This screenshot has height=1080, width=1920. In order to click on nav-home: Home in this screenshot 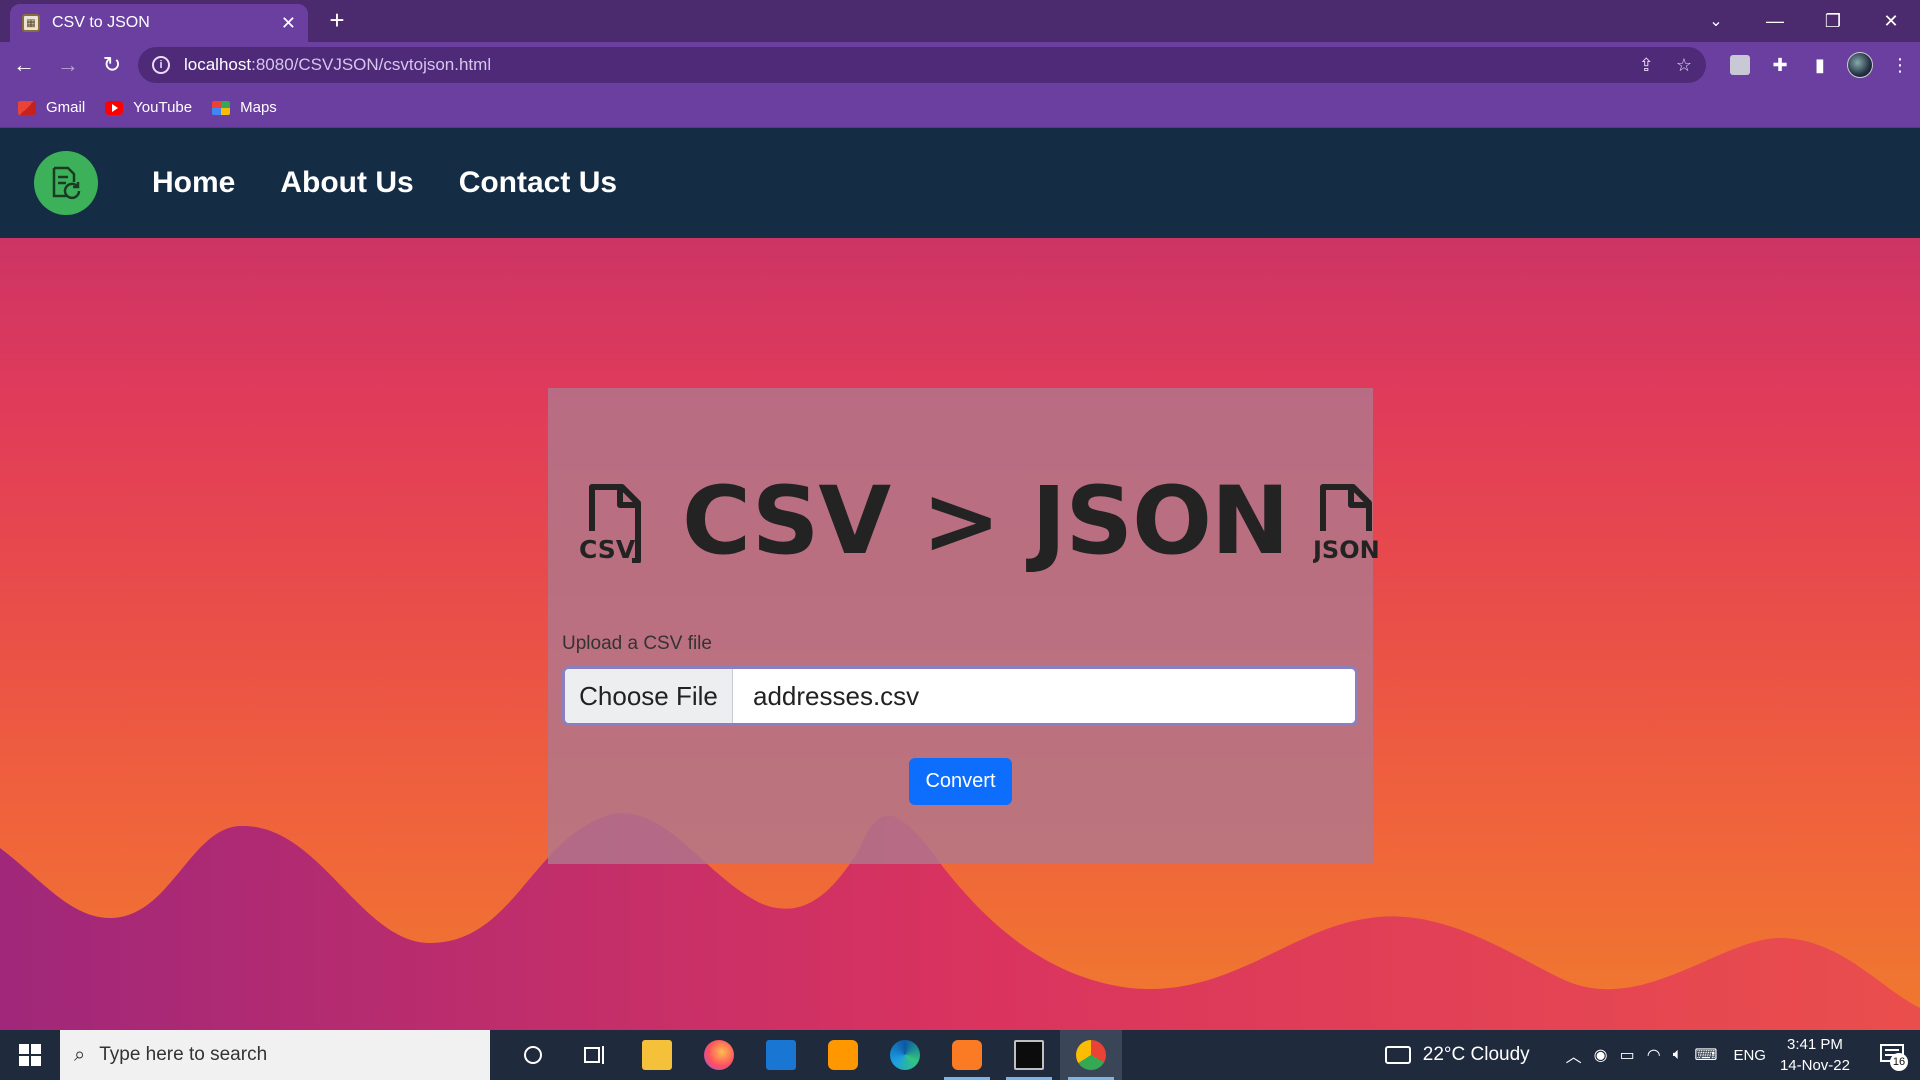, I will do `click(193, 183)`.